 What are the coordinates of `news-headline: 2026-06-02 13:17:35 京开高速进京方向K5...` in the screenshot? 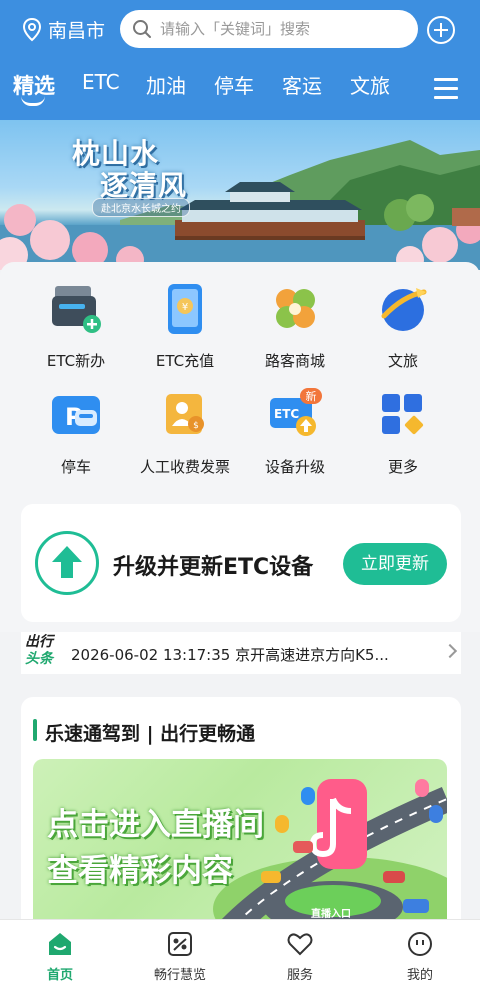 It's located at (230, 655).